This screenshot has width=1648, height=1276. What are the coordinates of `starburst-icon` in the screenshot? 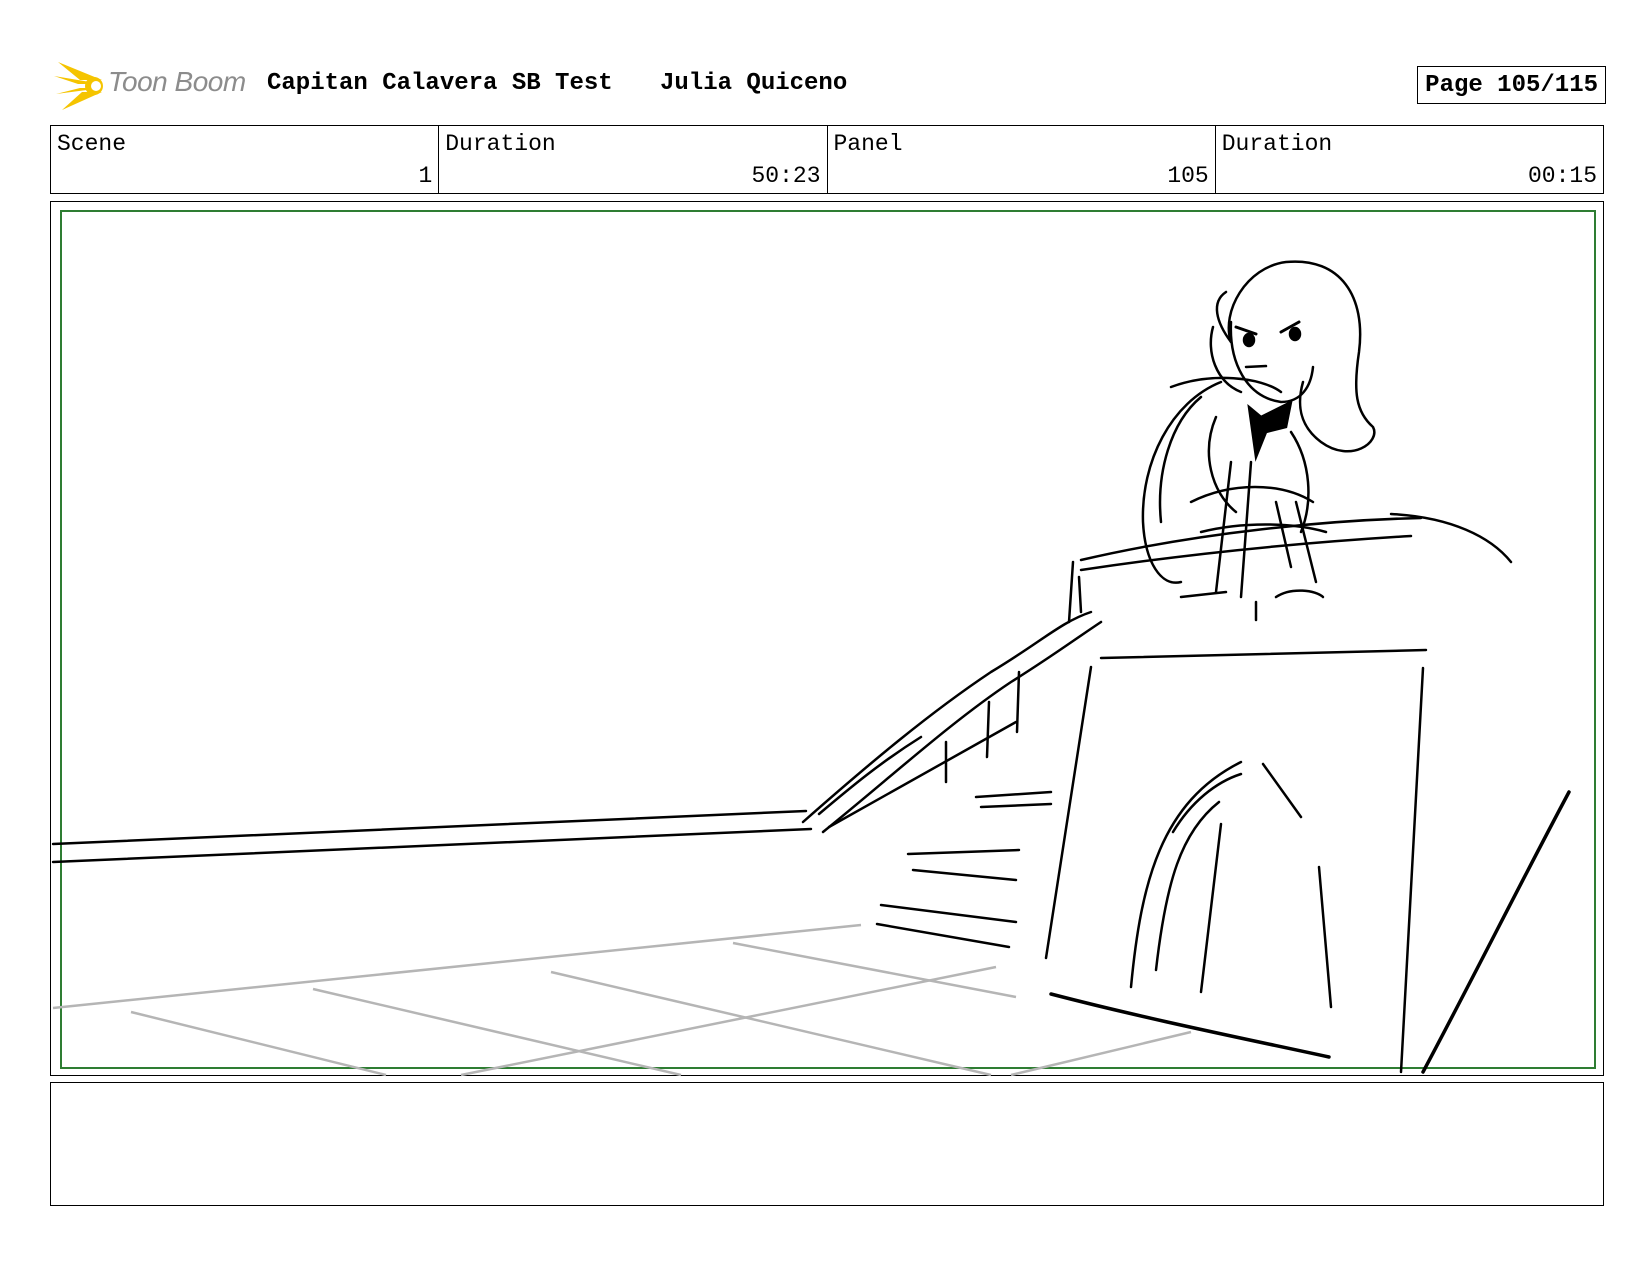 It's located at (78, 86).